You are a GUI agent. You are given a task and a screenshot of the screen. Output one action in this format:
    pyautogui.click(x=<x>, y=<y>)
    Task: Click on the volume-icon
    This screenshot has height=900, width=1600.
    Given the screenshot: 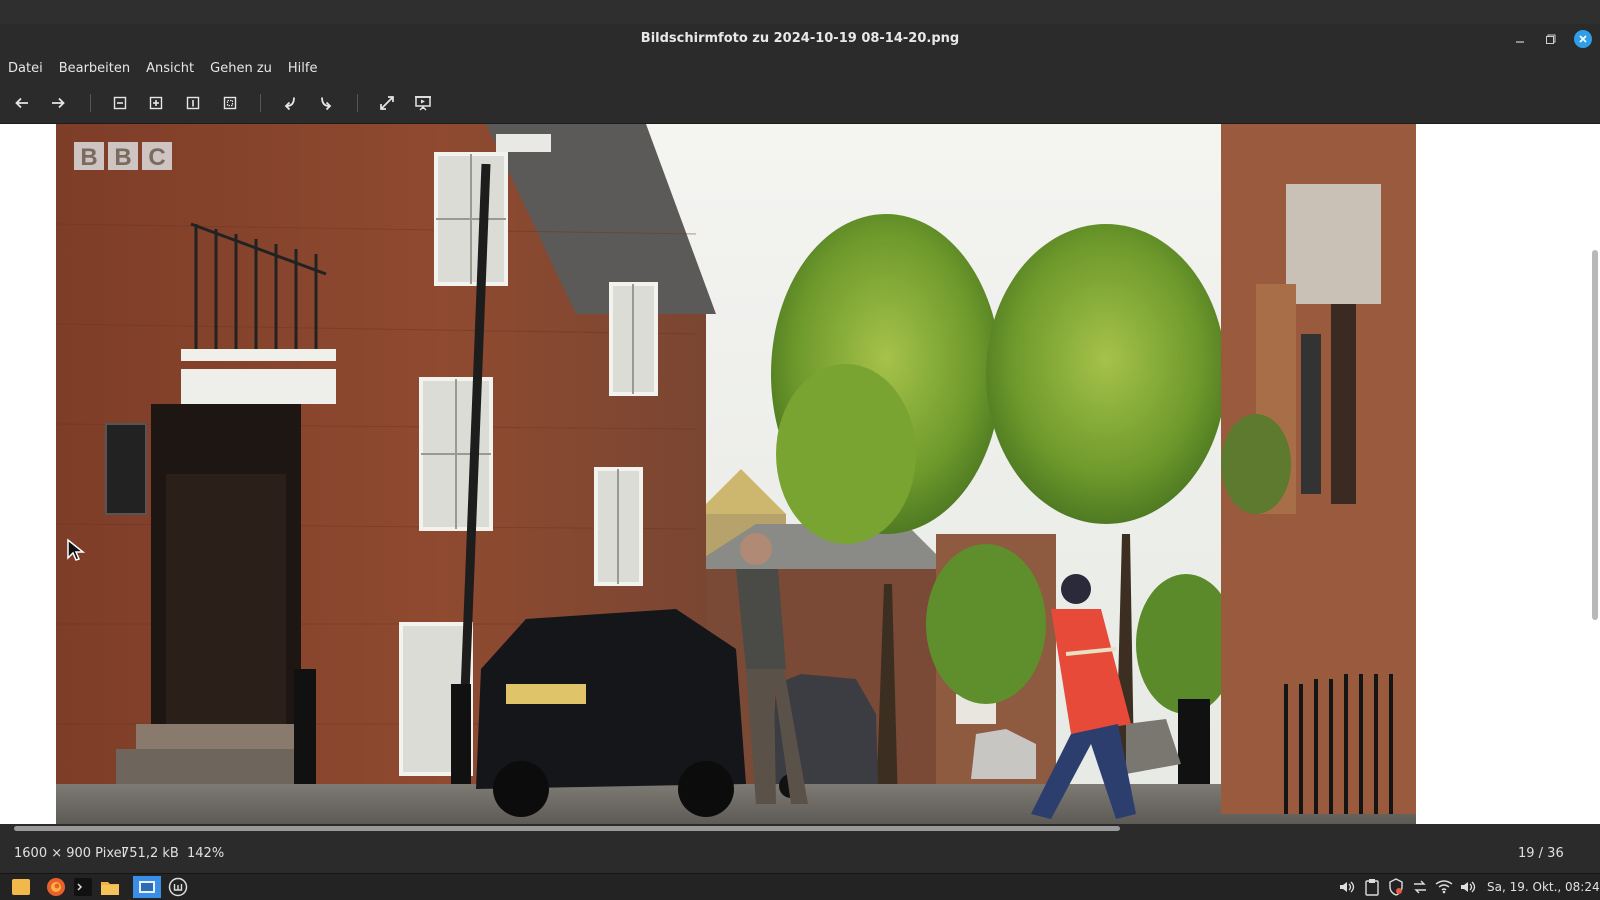 What is the action you would take?
    pyautogui.click(x=1468, y=887)
    